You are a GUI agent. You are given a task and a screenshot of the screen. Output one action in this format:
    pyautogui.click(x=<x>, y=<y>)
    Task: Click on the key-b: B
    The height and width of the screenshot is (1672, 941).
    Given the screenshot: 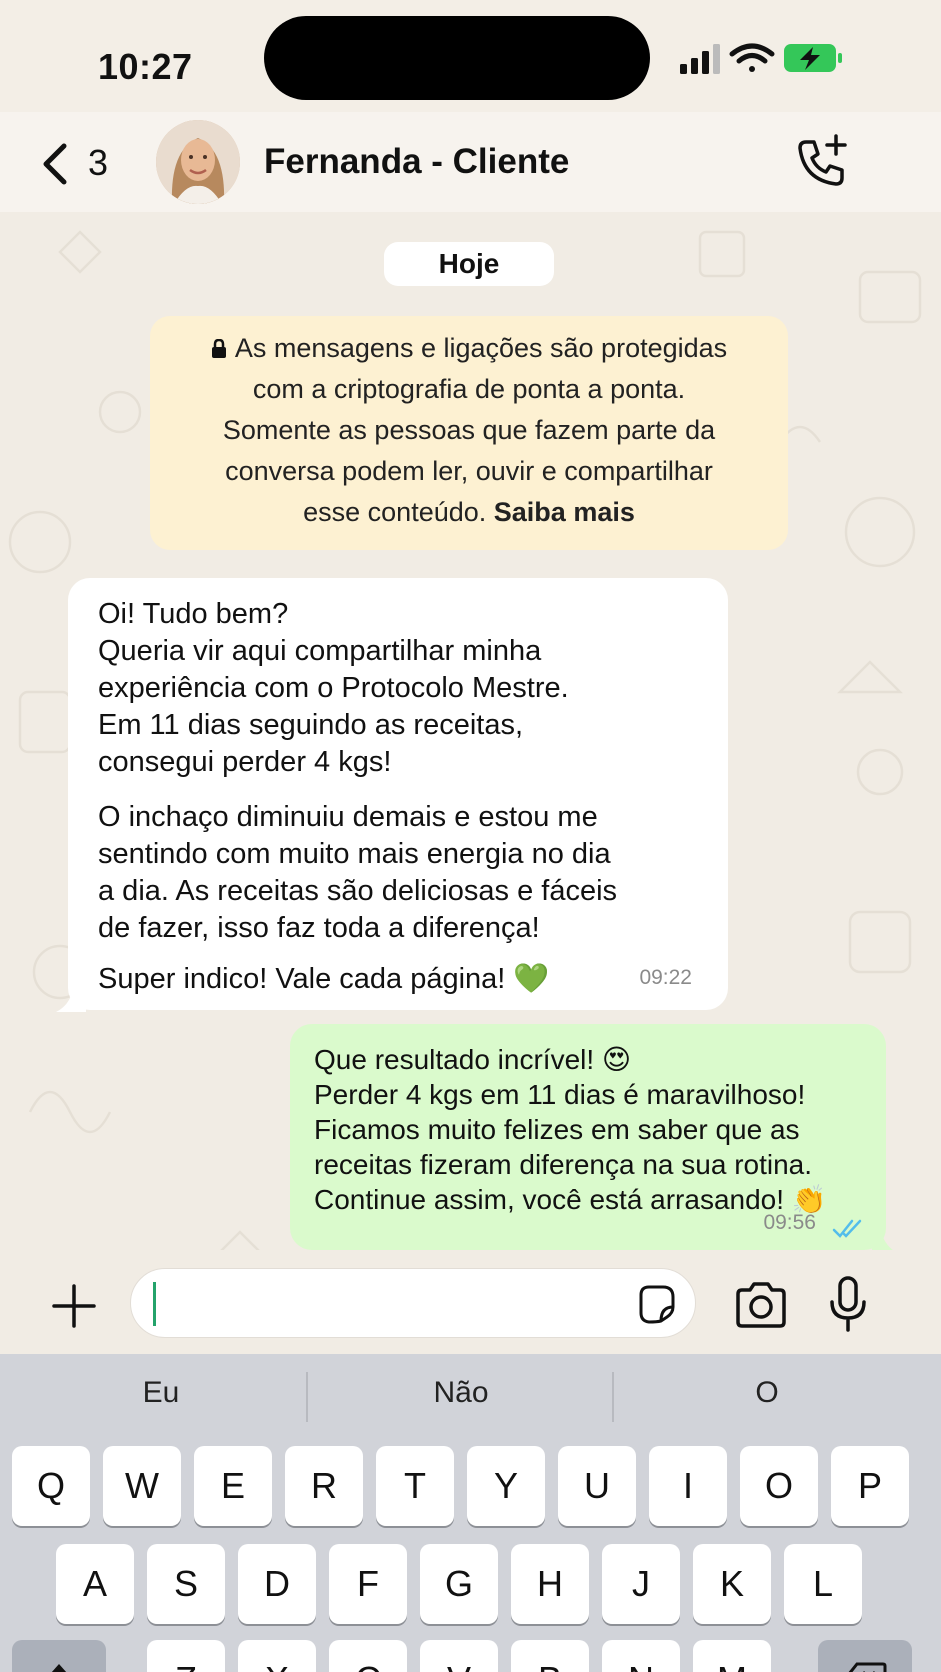 What is the action you would take?
    pyautogui.click(x=550, y=1656)
    